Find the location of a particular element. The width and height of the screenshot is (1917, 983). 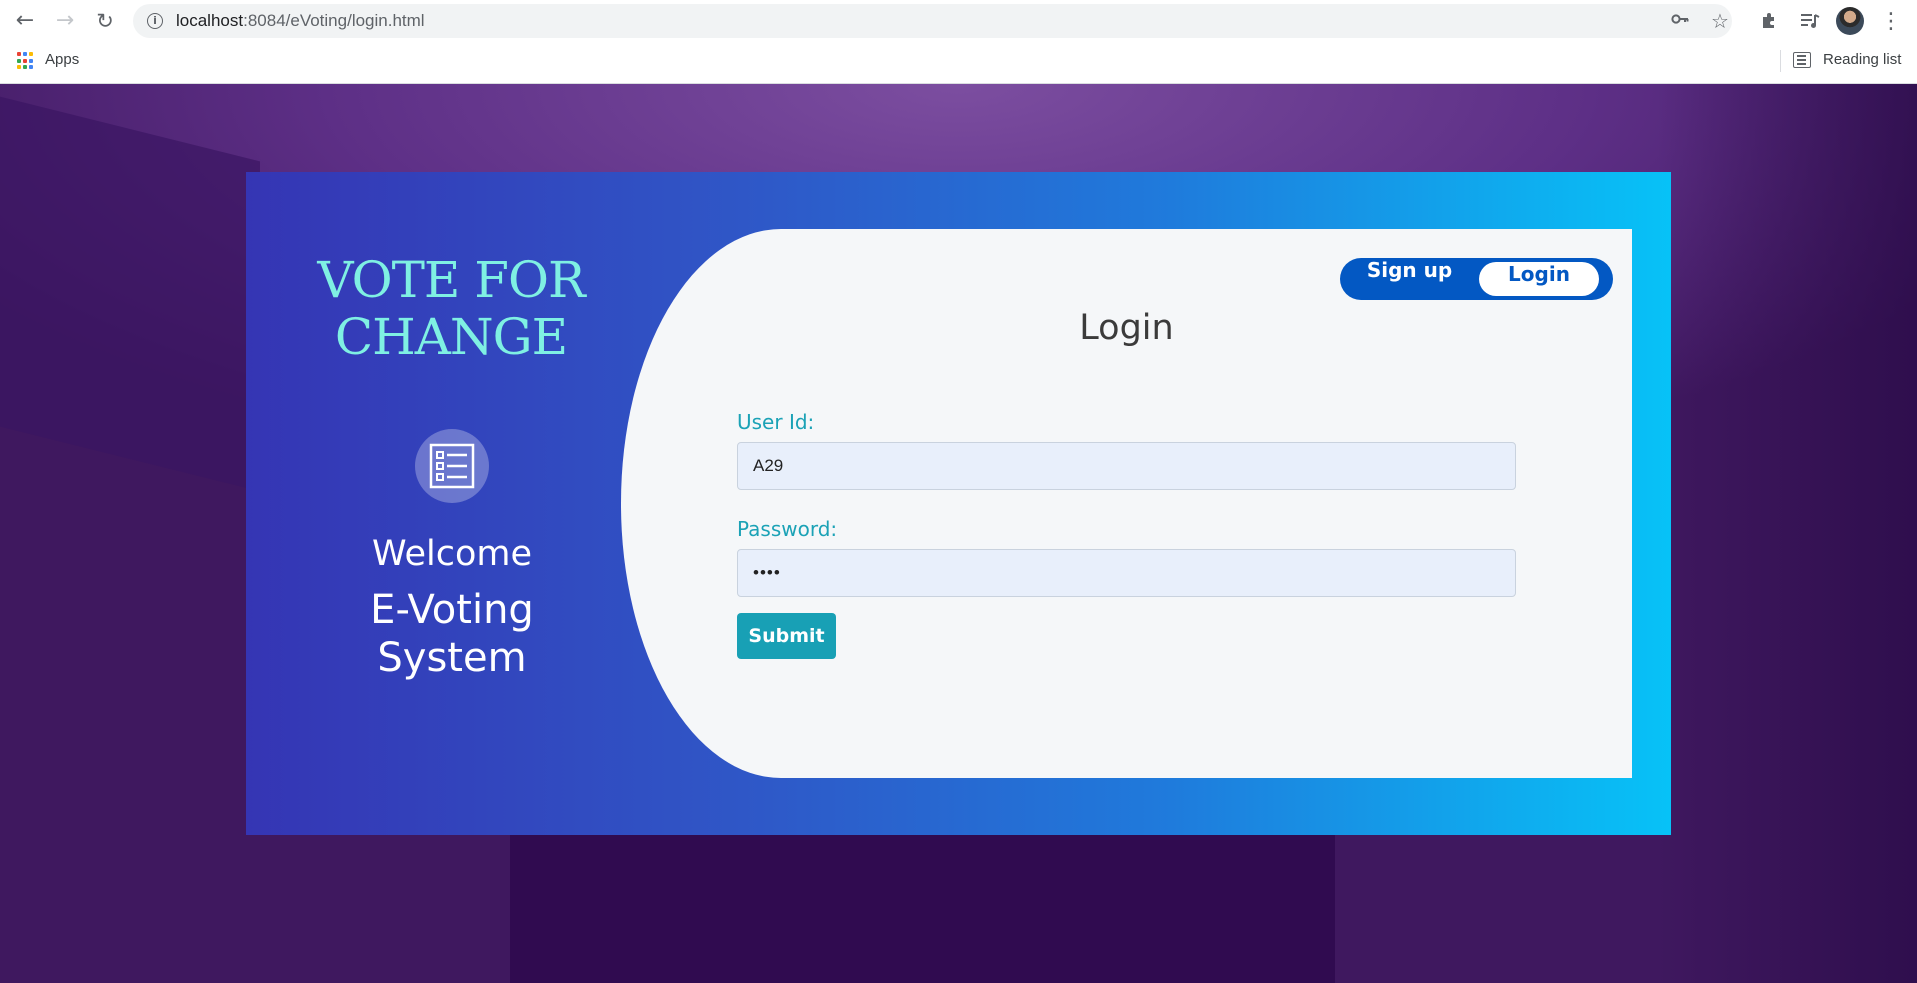

url-host: localhost is located at coordinates (210, 20).